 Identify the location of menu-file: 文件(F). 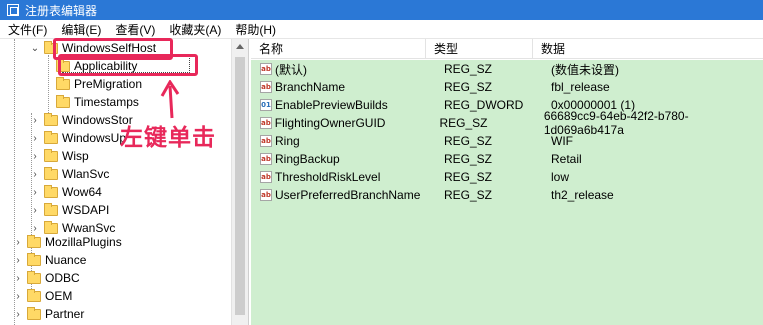
(26, 29).